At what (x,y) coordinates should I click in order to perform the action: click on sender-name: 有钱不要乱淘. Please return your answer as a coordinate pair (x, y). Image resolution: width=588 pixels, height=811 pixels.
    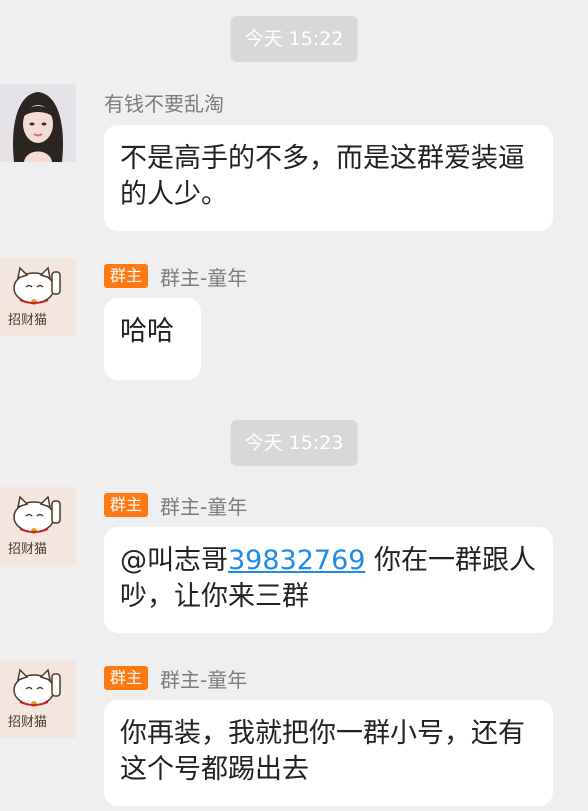
    Looking at the image, I should click on (164, 102).